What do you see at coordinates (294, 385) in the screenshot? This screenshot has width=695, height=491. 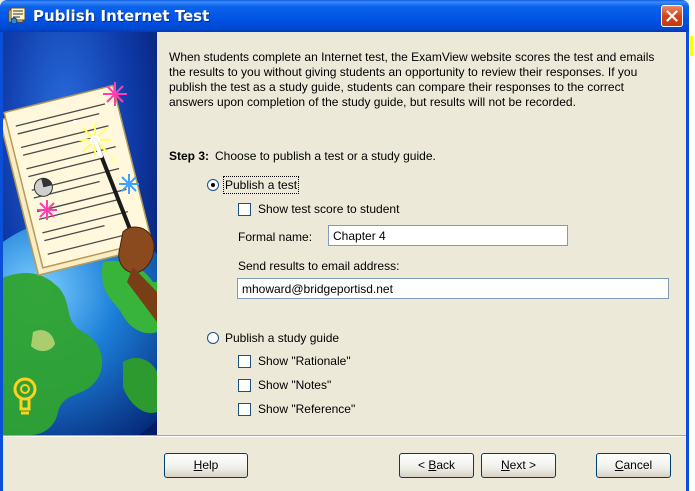 I see `show-notes-label: Show "Notes"` at bounding box center [294, 385].